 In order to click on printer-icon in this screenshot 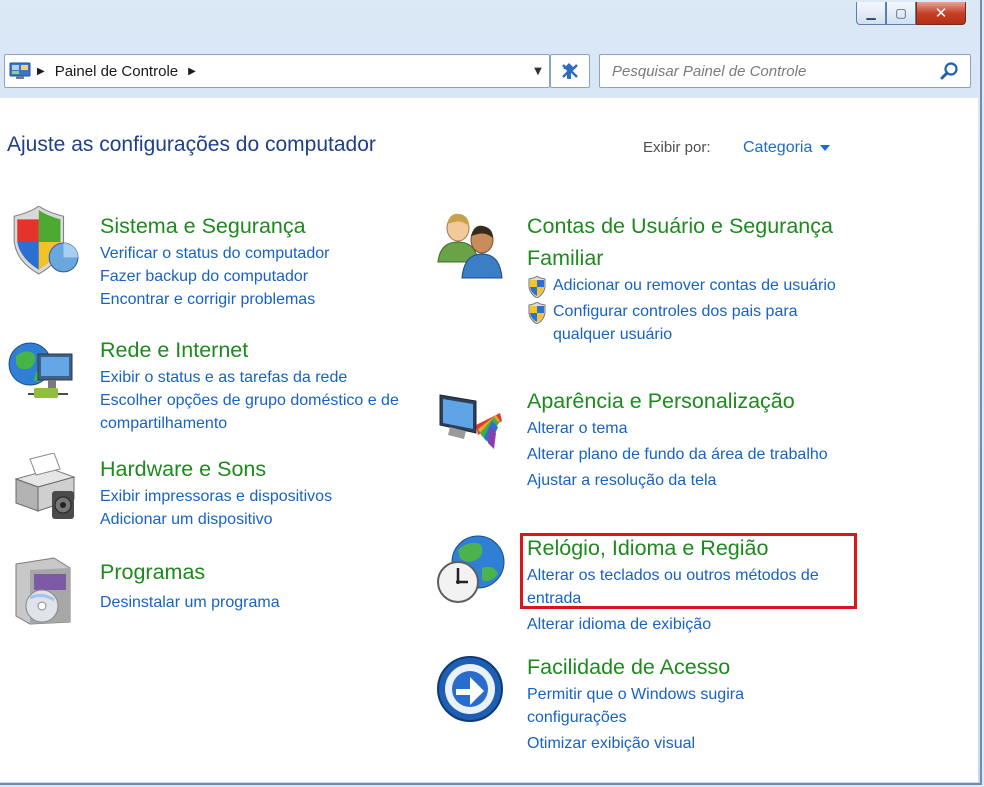, I will do `click(45, 486)`.